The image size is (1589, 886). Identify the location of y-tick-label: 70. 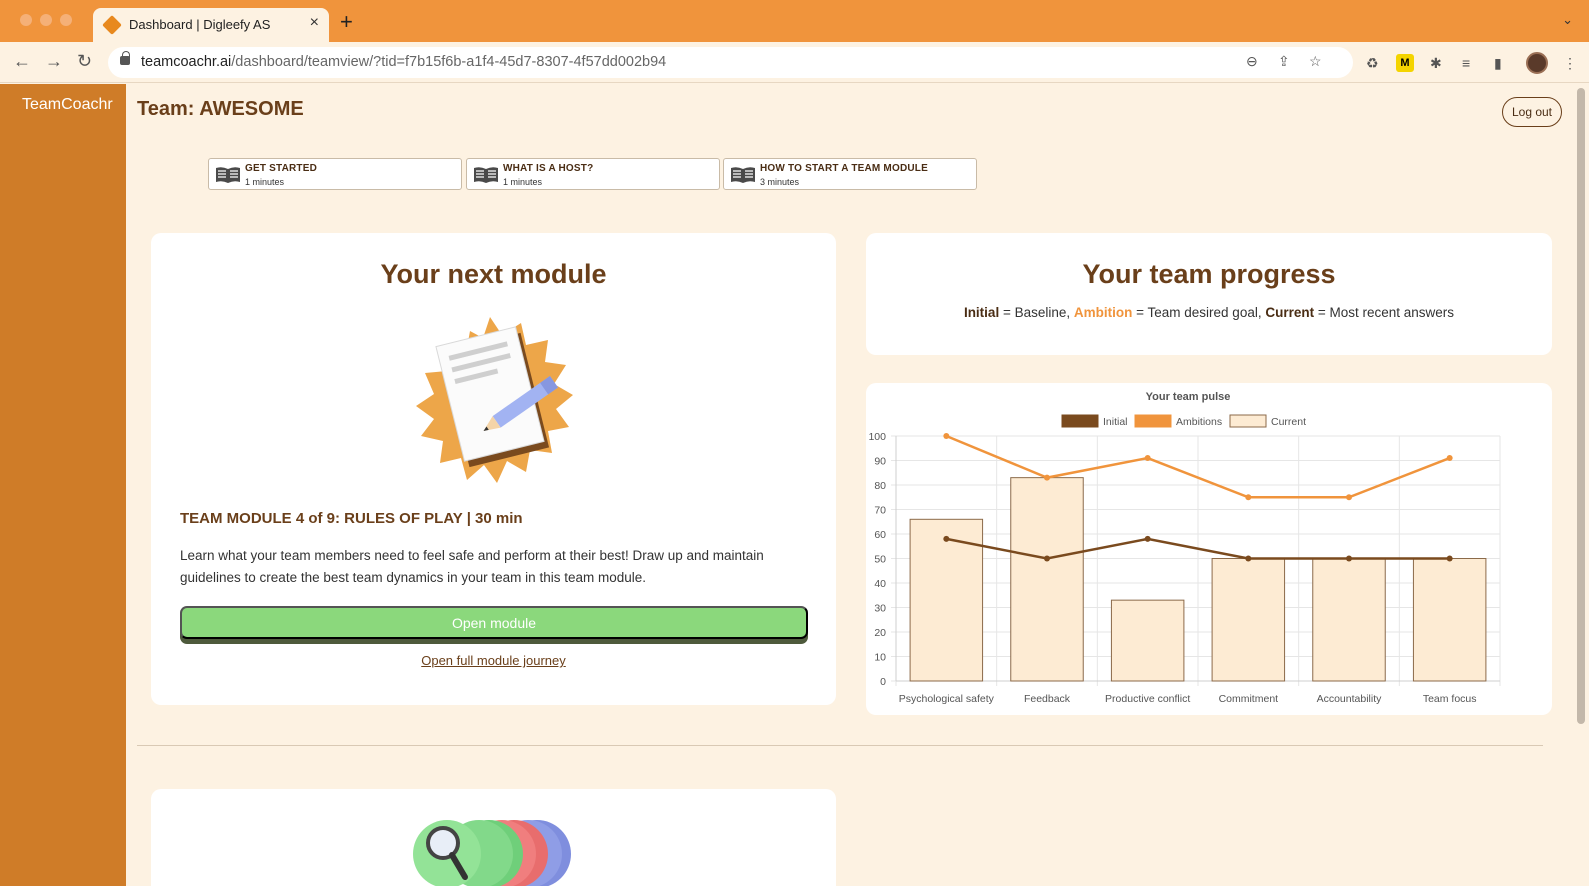
(880, 511).